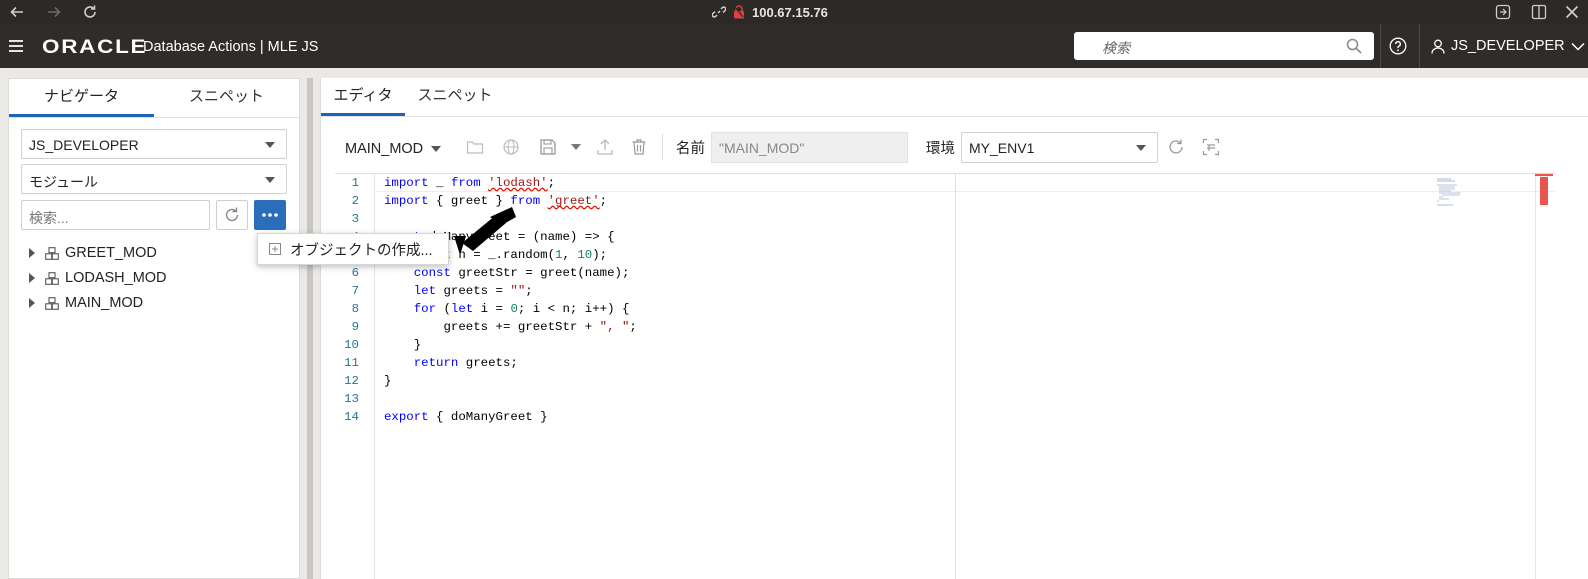 The image size is (1588, 579). What do you see at coordinates (355, 219) in the screenshot?
I see `line-number: 3` at bounding box center [355, 219].